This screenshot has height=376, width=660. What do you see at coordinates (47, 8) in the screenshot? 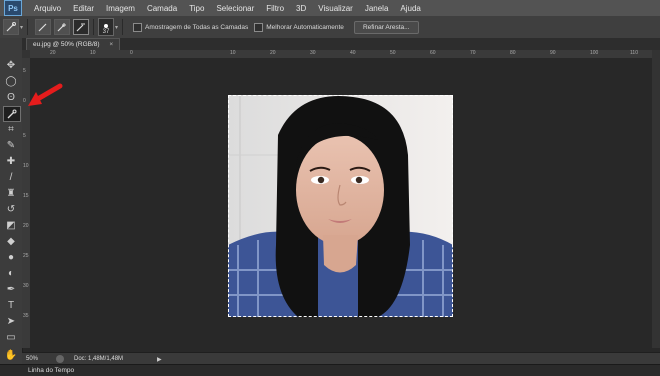
I see `menu-arquivo: Arquivo` at bounding box center [47, 8].